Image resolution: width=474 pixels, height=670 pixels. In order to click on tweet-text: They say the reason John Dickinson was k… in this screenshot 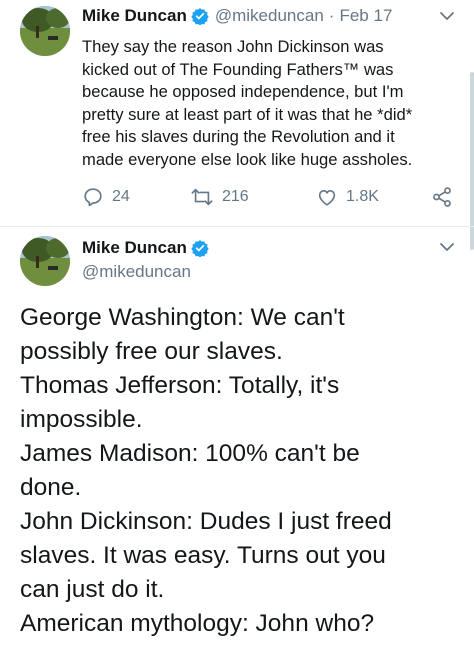, I will do `click(247, 103)`.